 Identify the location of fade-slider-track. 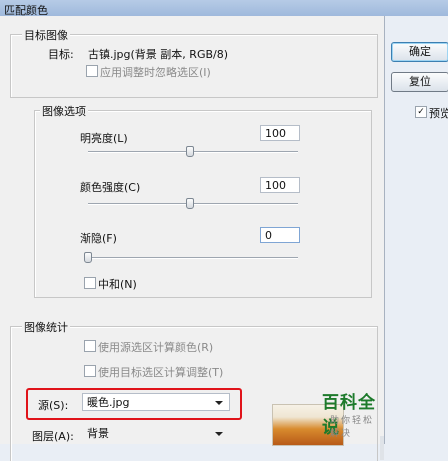
(193, 258).